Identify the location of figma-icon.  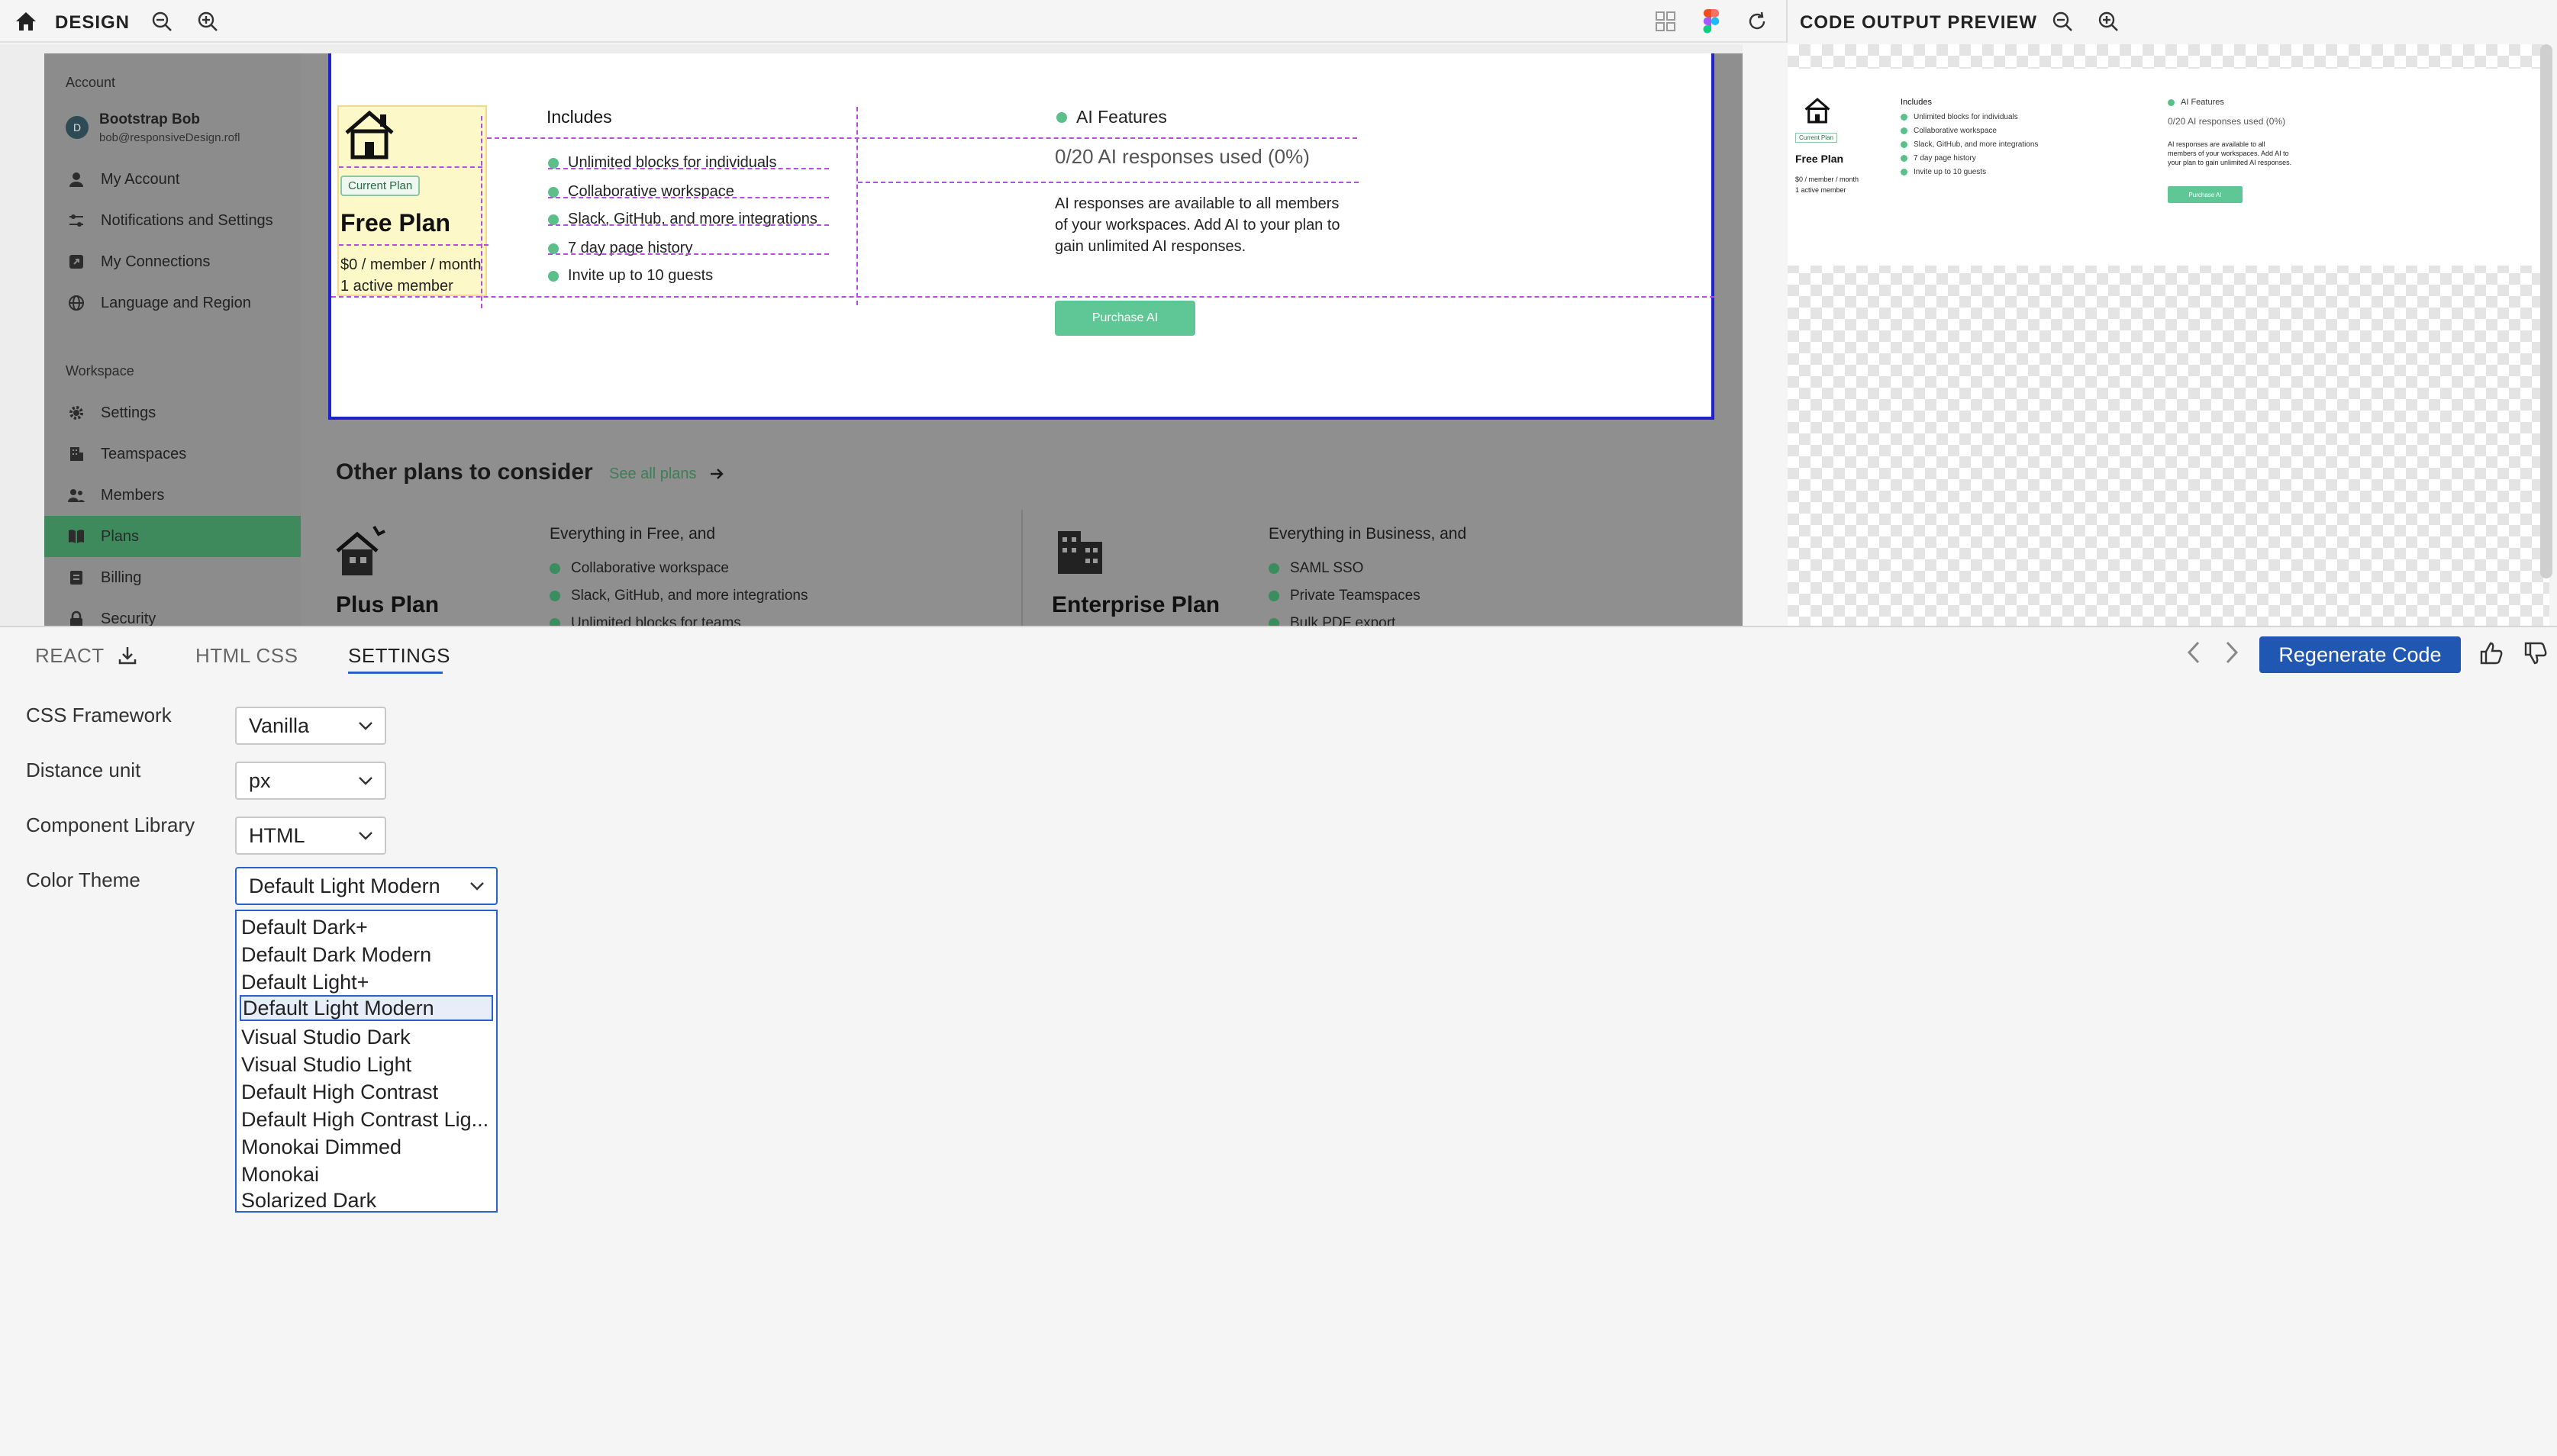
(1711, 21).